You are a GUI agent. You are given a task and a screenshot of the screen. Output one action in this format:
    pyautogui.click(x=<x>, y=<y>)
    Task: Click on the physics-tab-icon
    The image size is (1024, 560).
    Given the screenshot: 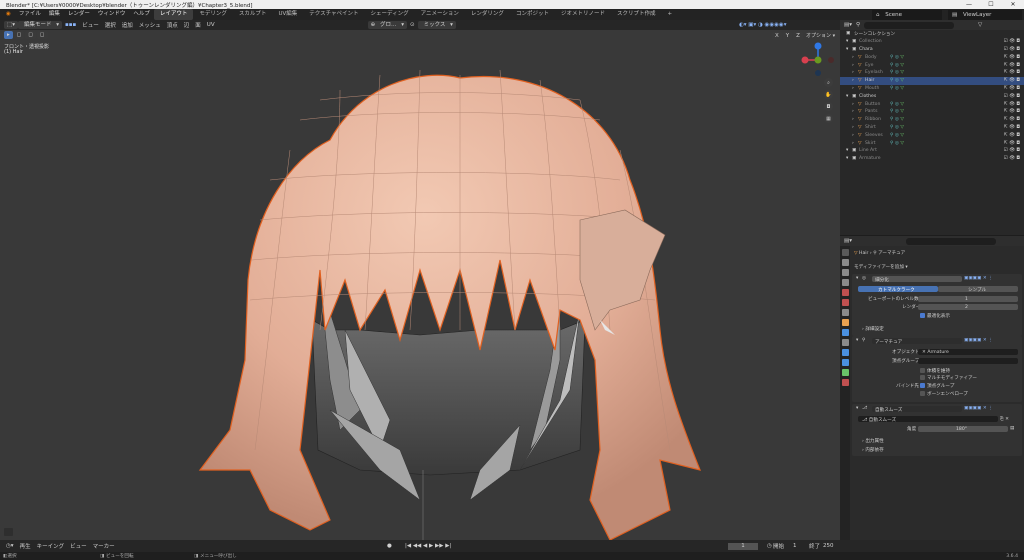 What is the action you would take?
    pyautogui.click(x=845, y=352)
    